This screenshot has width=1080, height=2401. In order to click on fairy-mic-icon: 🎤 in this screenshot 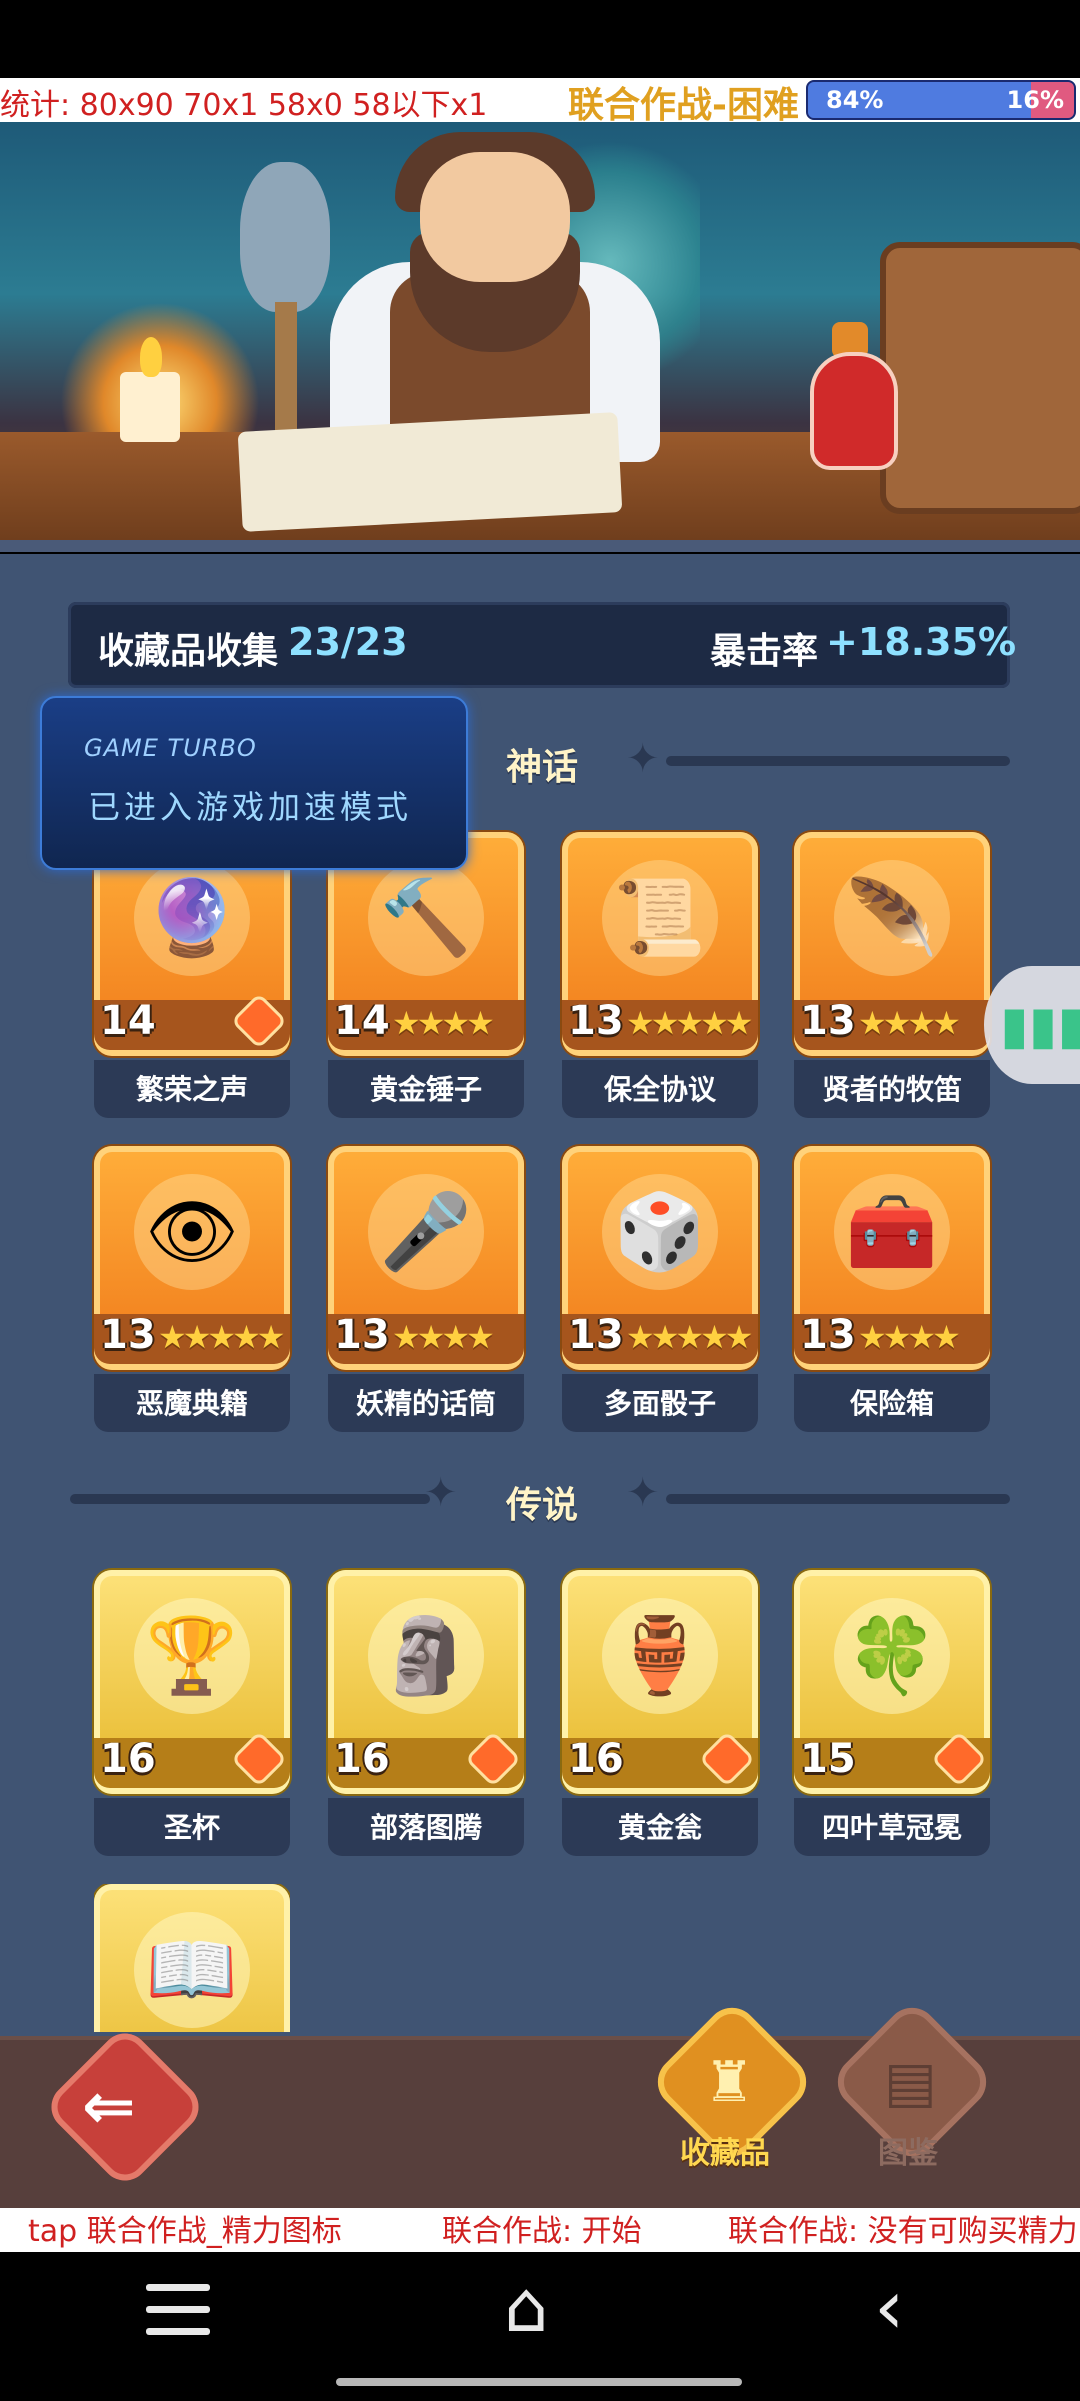, I will do `click(426, 1232)`.